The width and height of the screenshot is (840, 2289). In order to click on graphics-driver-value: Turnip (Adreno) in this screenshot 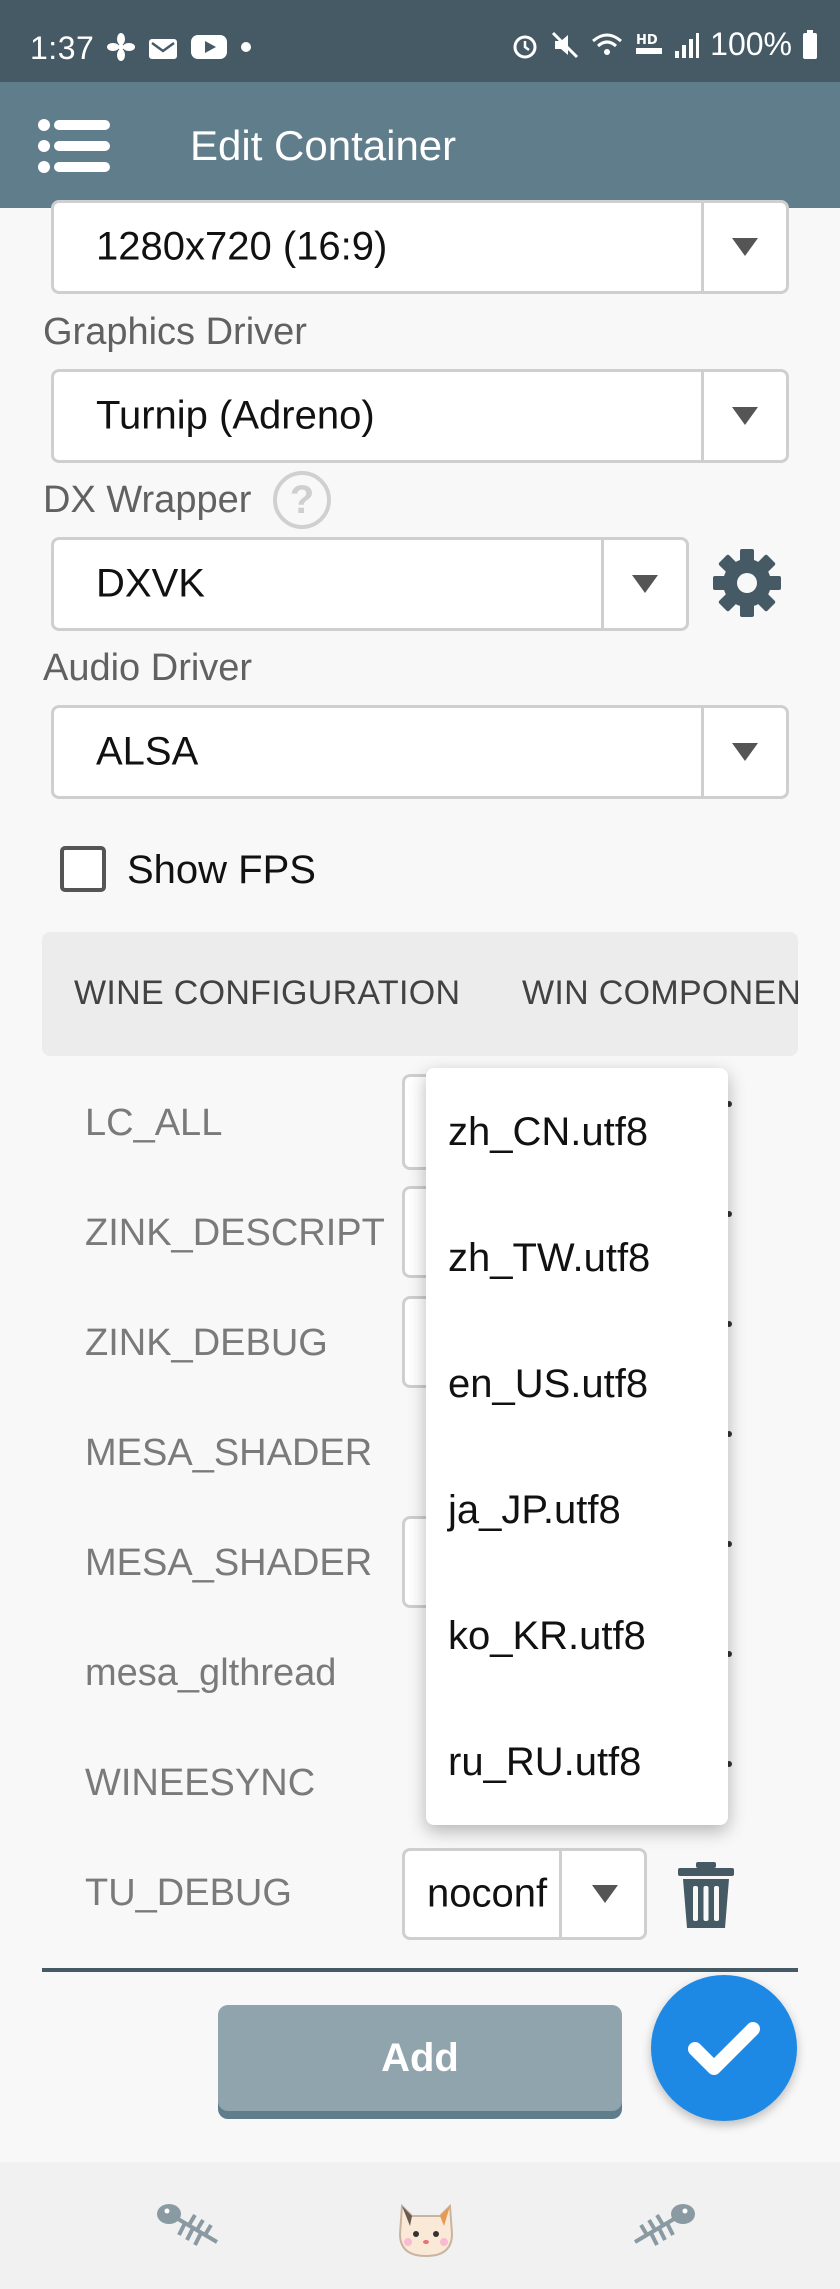, I will do `click(235, 415)`.